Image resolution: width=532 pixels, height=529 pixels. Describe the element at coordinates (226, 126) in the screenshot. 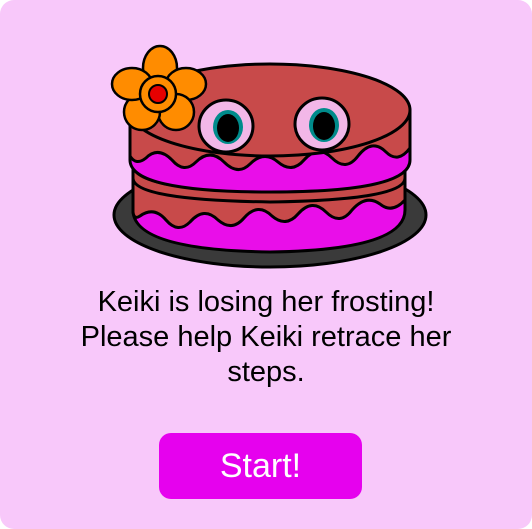

I see `left-eye` at that location.